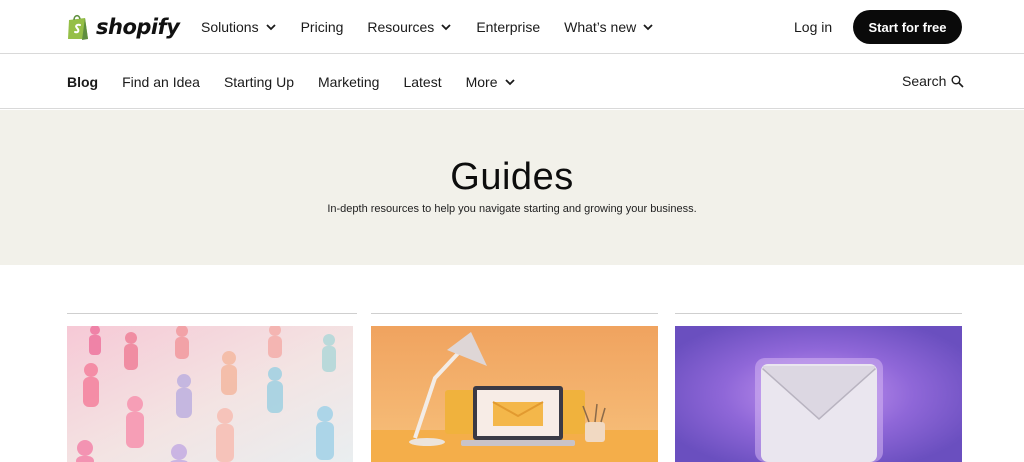  I want to click on blog-nav-label: Latest, so click(422, 81).